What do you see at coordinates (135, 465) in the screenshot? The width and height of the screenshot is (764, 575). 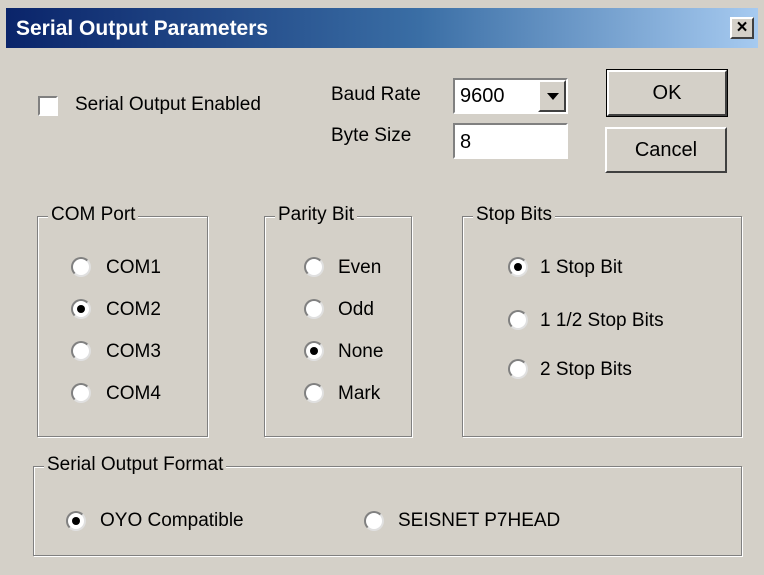 I see `serial-output-format-legend: Serial Output Format` at bounding box center [135, 465].